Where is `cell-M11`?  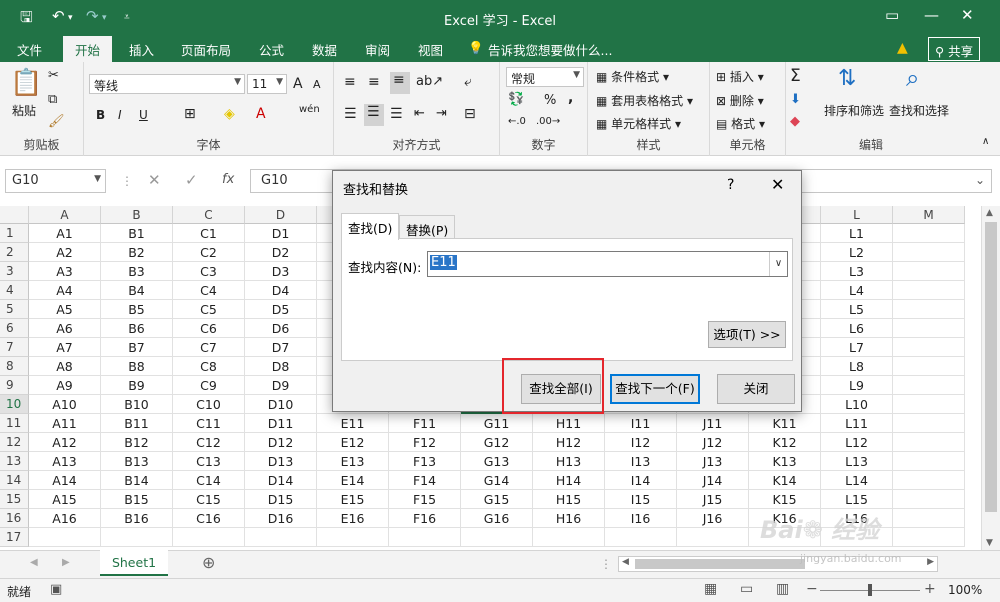 cell-M11 is located at coordinates (929, 423).